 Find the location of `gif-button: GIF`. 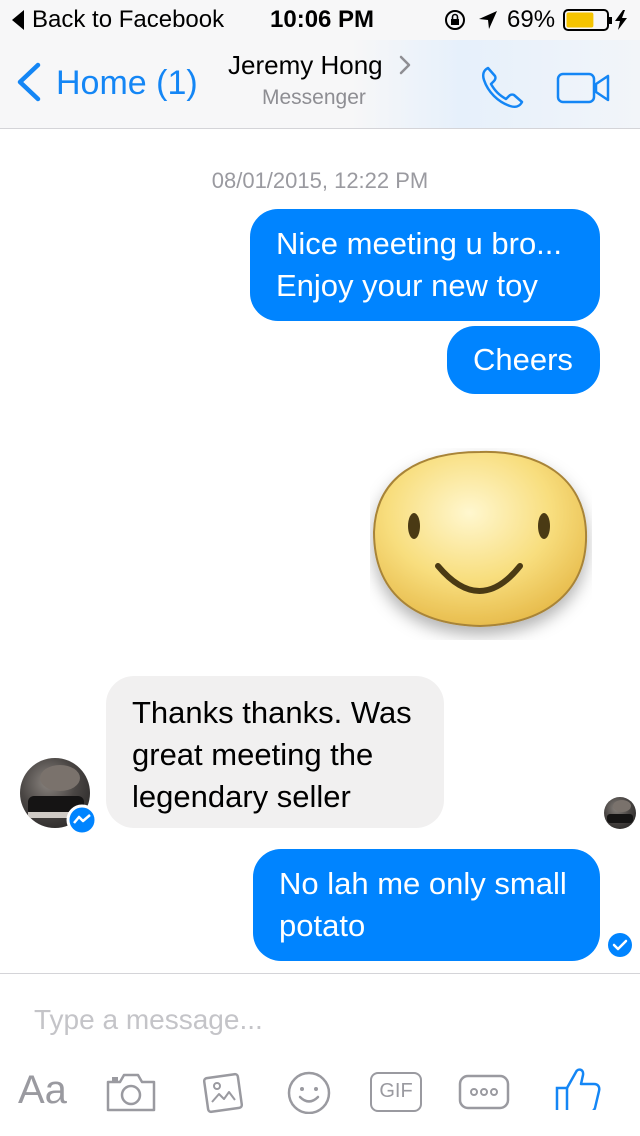

gif-button: GIF is located at coordinates (396, 1092).